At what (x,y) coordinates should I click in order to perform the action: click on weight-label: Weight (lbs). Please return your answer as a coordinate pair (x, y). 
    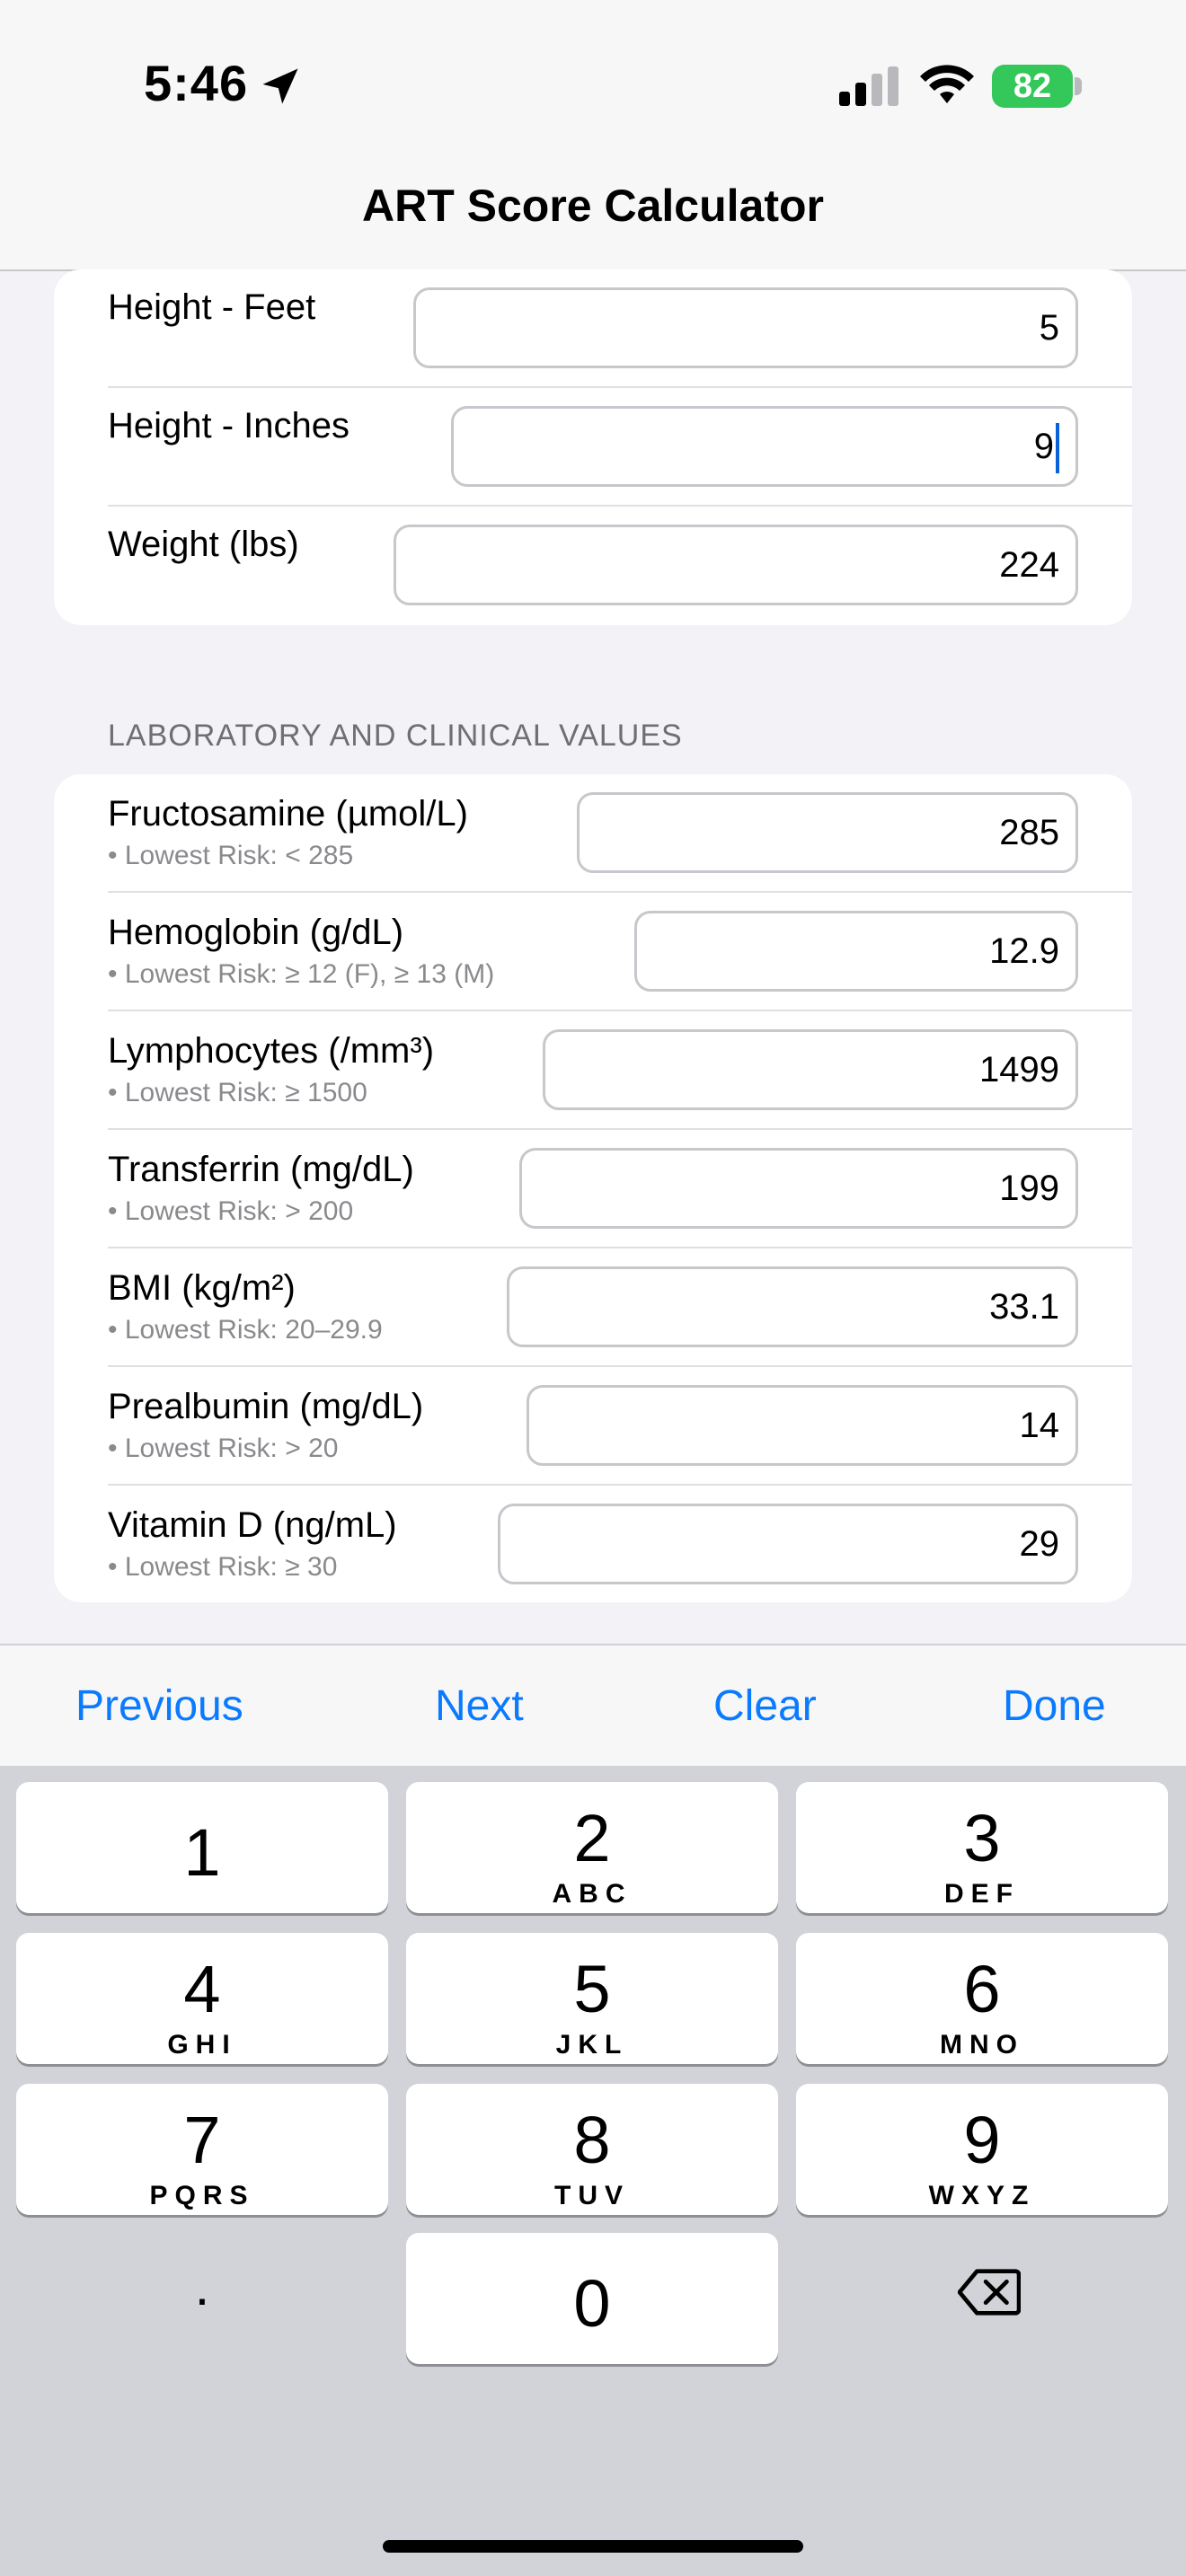
    Looking at the image, I should click on (203, 544).